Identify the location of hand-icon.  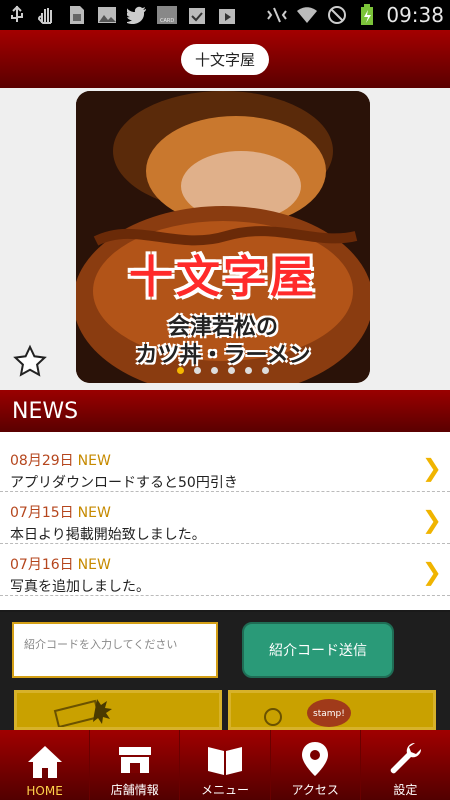
(47, 15).